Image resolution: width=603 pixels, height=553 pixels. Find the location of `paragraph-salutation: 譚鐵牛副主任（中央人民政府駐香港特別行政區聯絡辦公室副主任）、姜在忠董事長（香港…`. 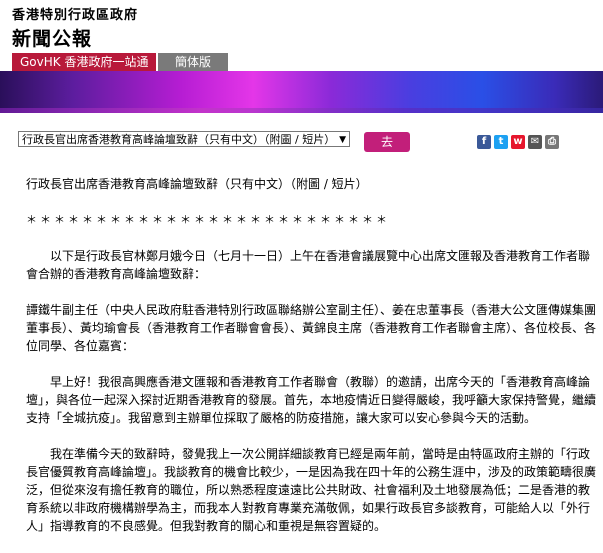

paragraph-salutation: 譚鐵牛副主任（中央人民政府駐香港特別行政區聯絡辦公室副主任）、姜在忠董事長（香港… is located at coordinates (311, 328).